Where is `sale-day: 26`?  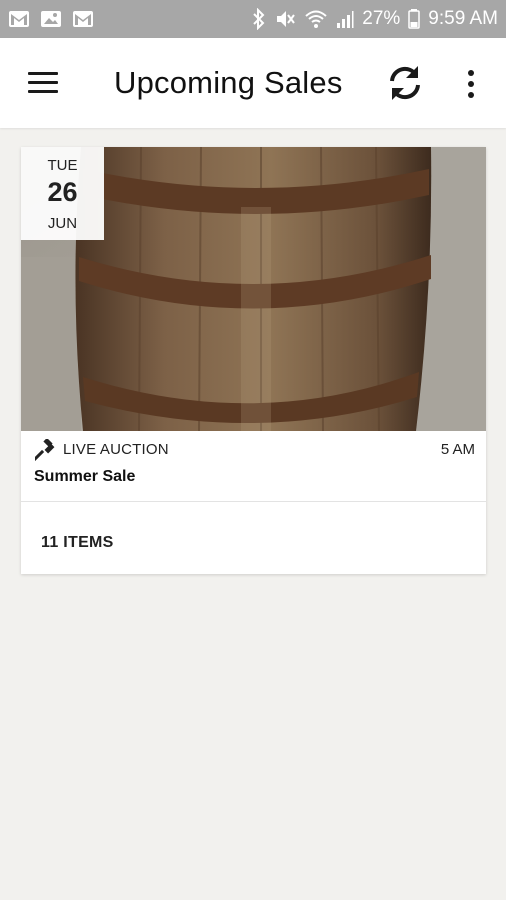 sale-day: 26 is located at coordinates (62, 192).